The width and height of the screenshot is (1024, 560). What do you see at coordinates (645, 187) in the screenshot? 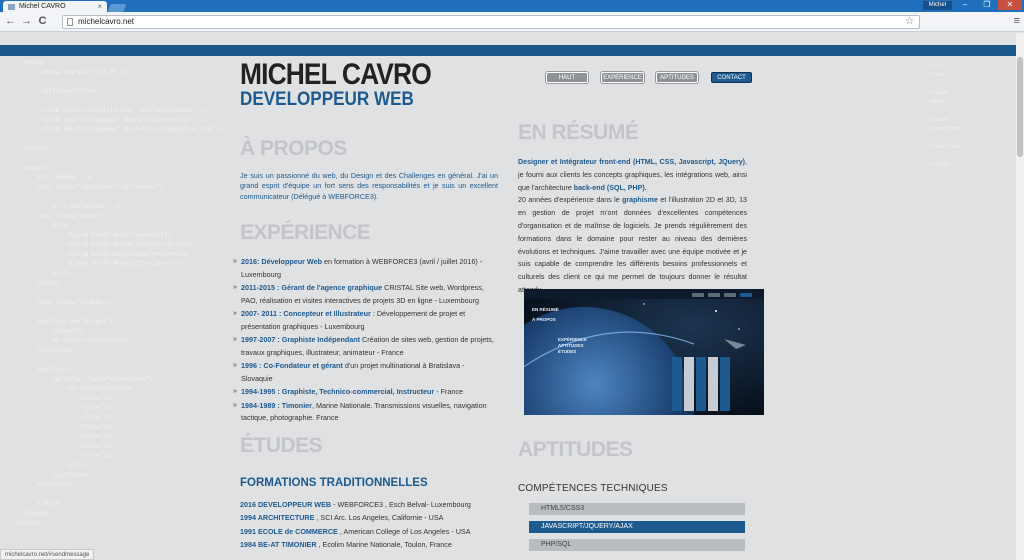
I see `summary-p1-end: .` at bounding box center [645, 187].